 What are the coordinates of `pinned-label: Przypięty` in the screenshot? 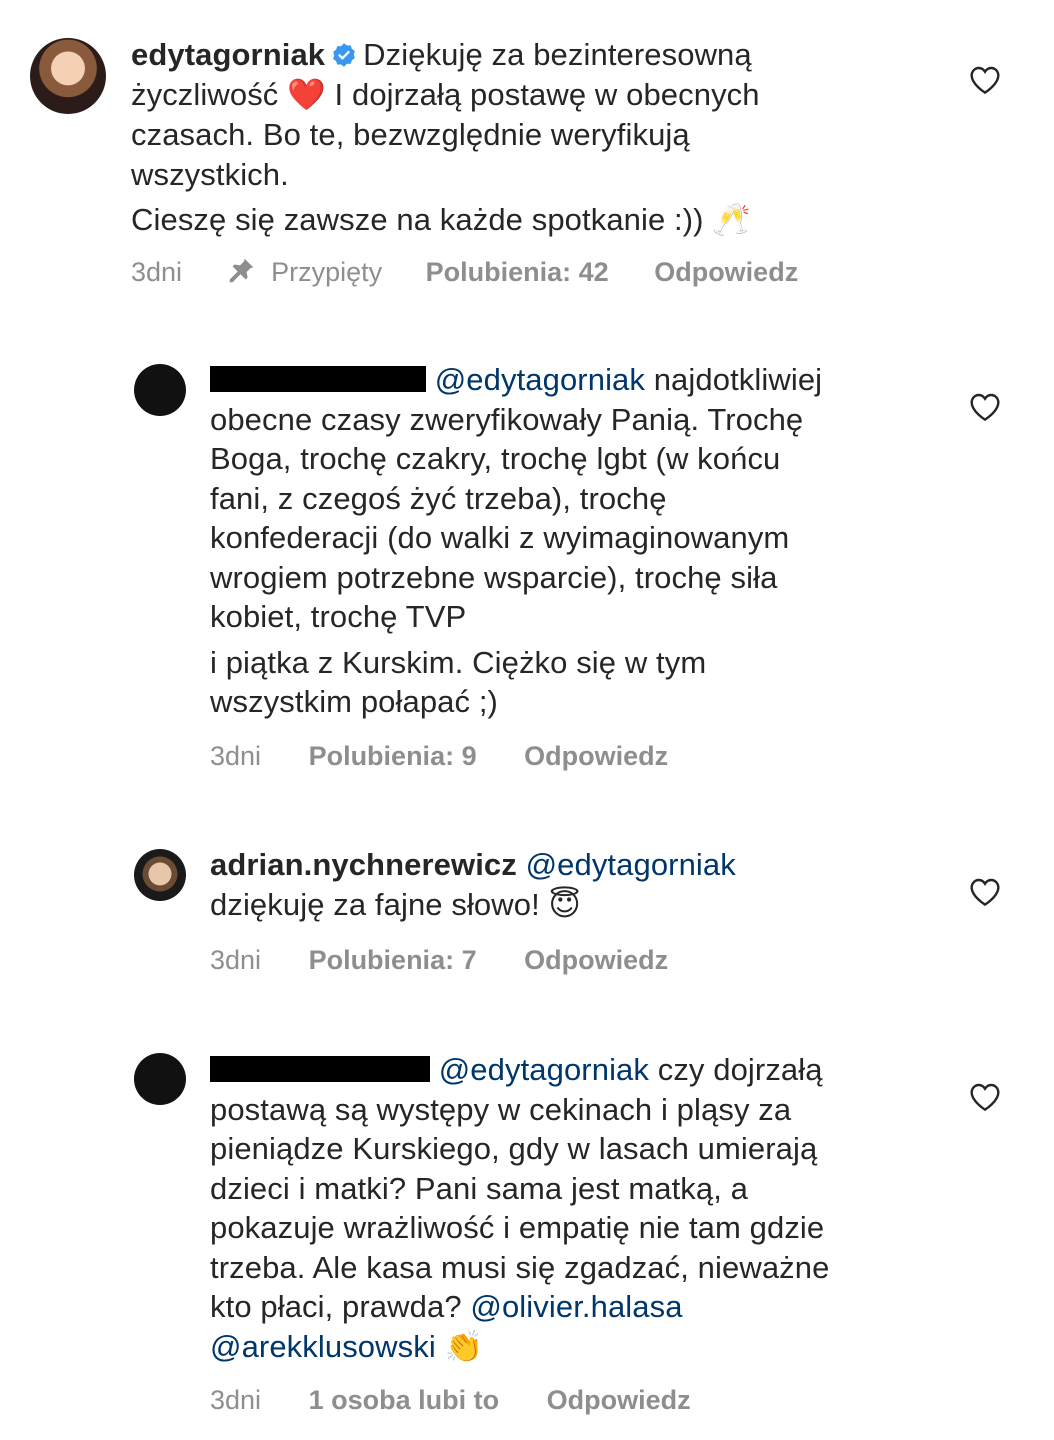 It's located at (327, 272).